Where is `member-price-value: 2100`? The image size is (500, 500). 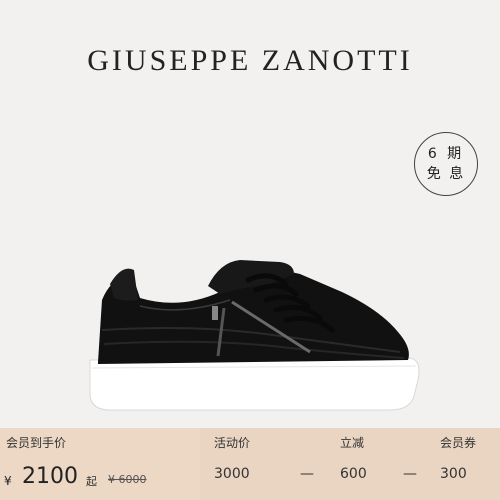 member-price-value: 2100 is located at coordinates (50, 476).